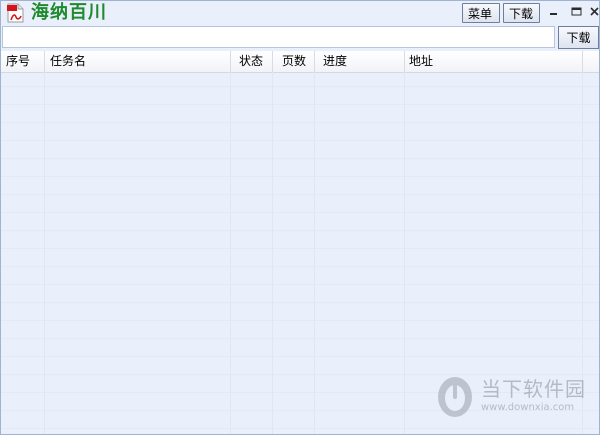 This screenshot has width=600, height=435. I want to click on table-header: 序号 任务名 状态 页数 进度 地址, so click(300, 62).